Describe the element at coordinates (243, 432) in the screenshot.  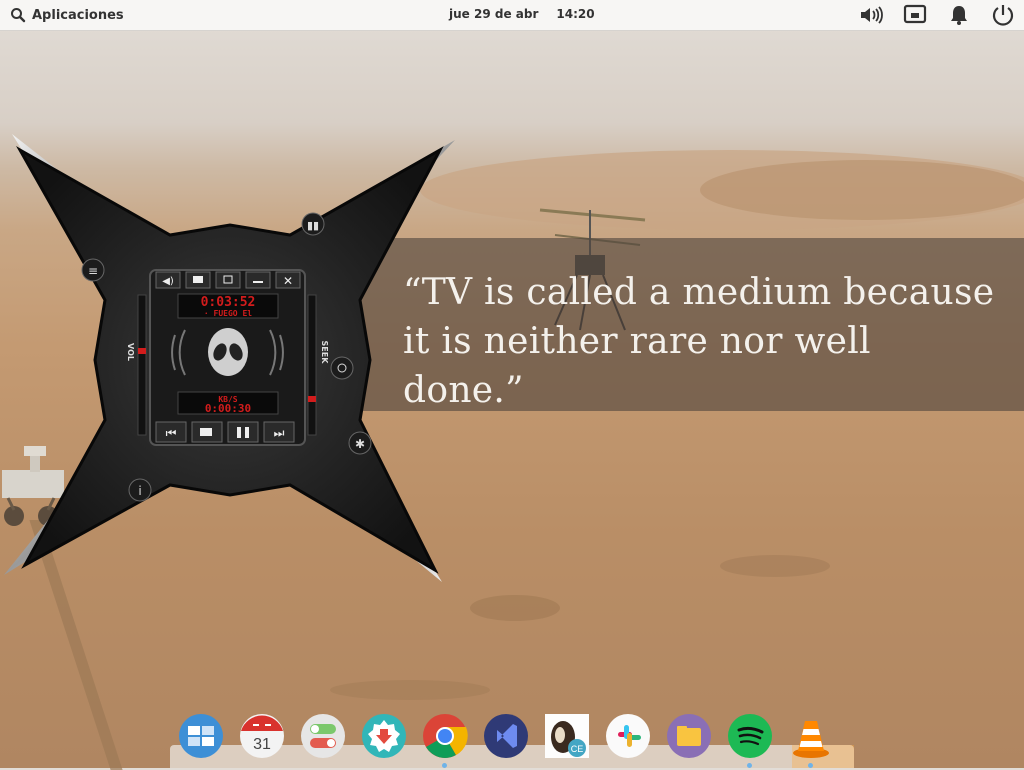
I see `pause-icon` at that location.